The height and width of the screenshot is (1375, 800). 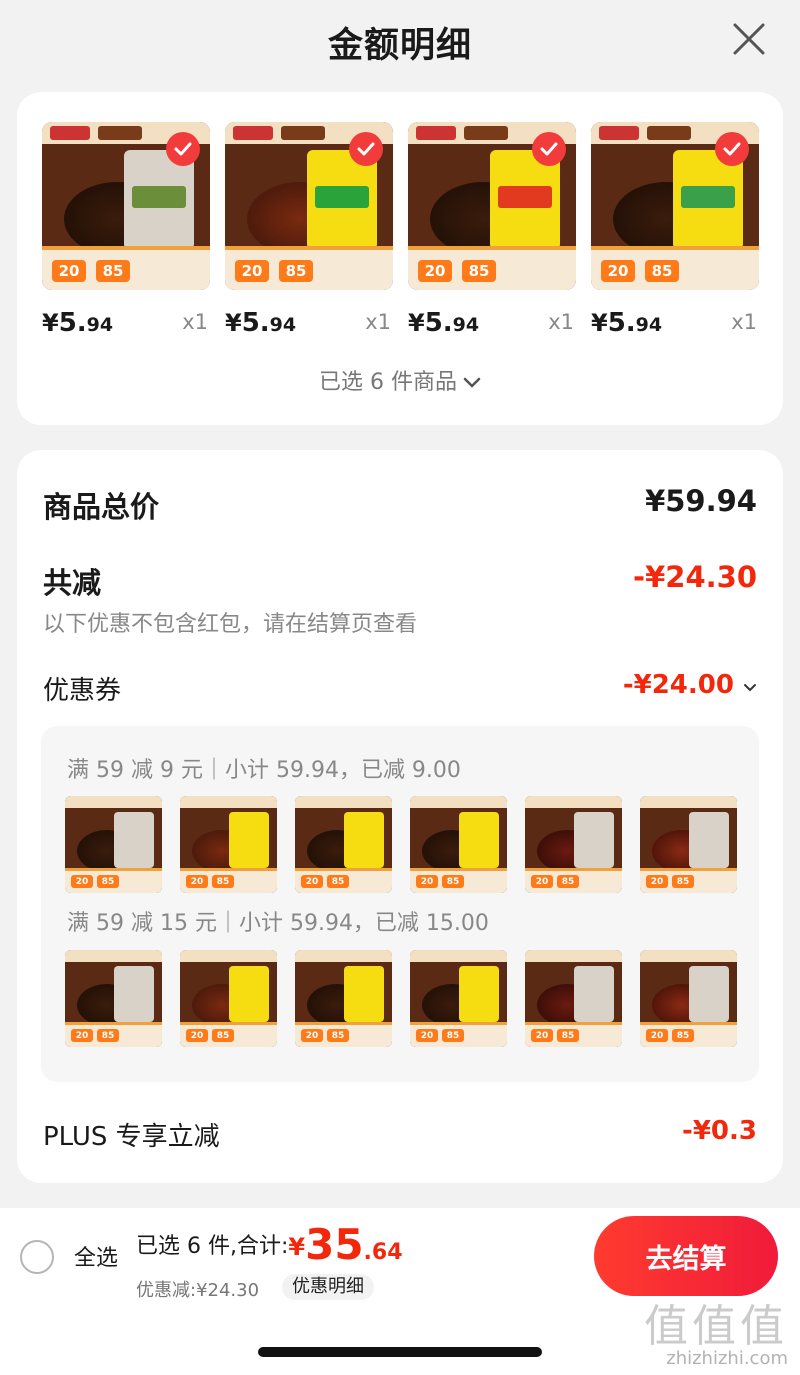 I want to click on plus-discount-value: -¥0.3, so click(x=719, y=1131).